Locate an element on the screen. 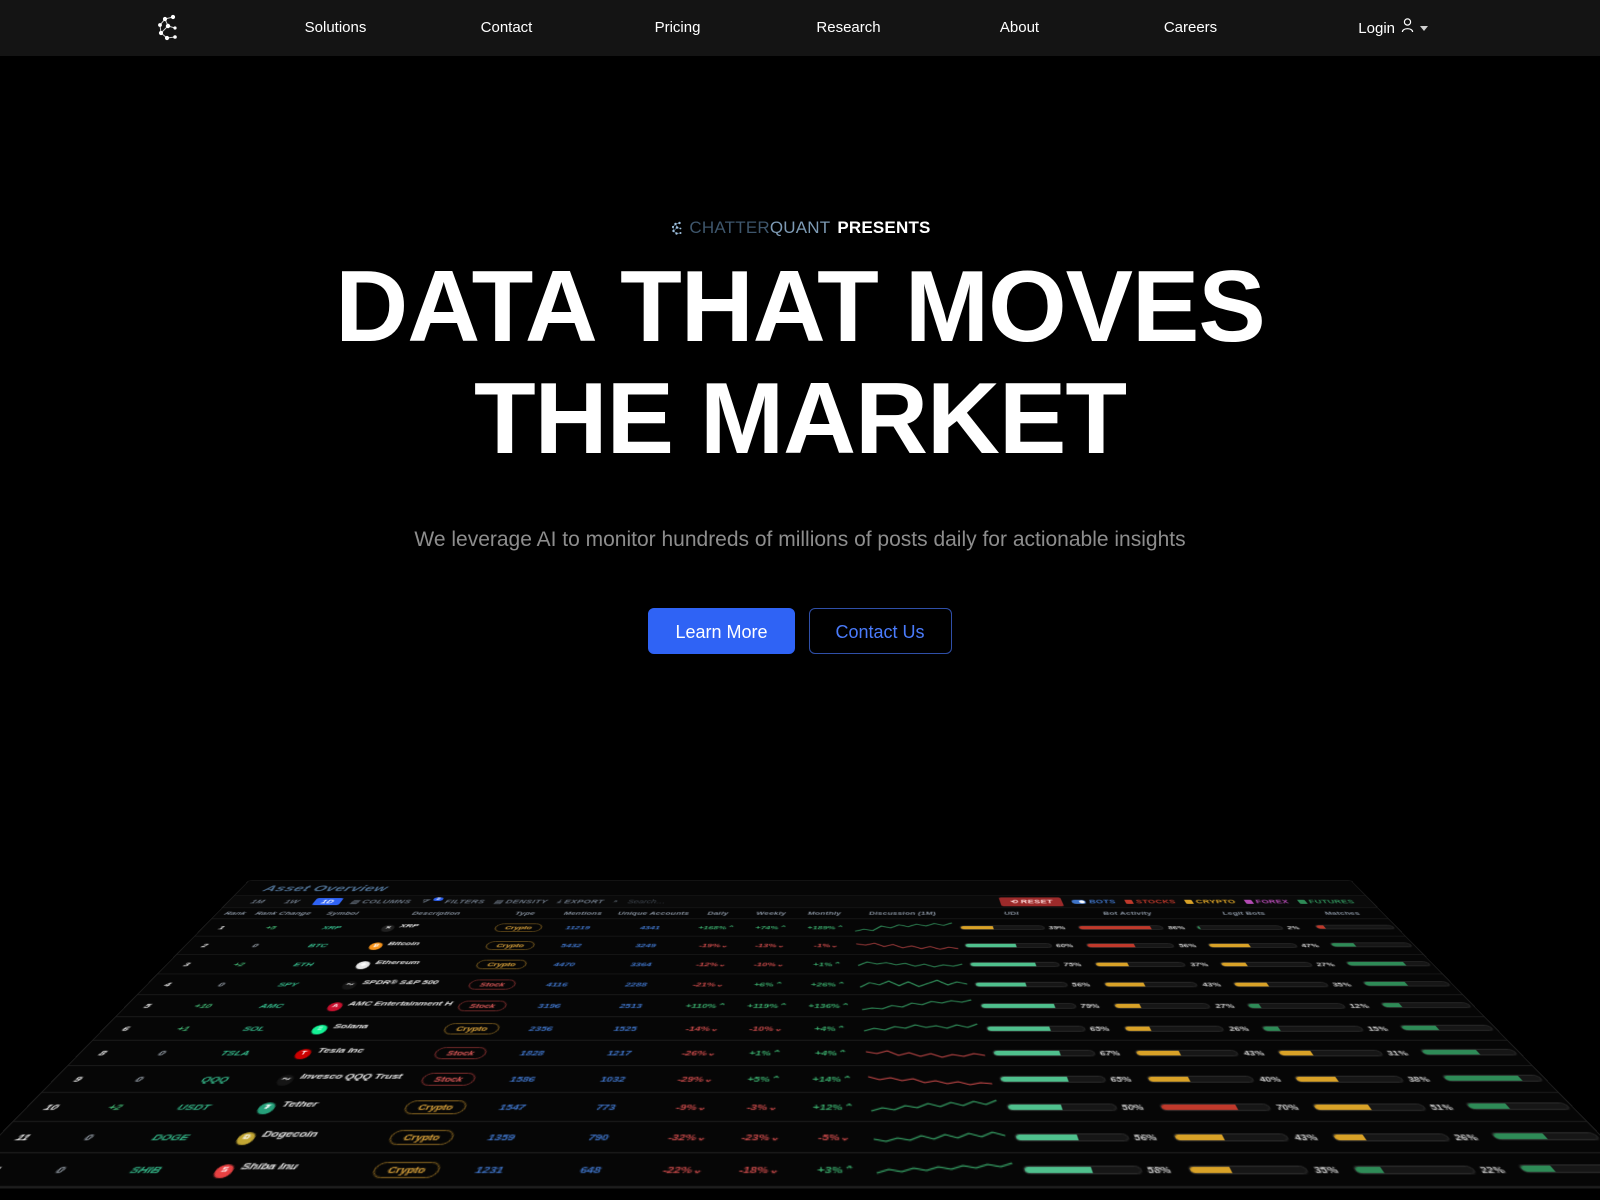 This screenshot has width=1600, height=1200. filters-button: ⧩ 2 FILTERS is located at coordinates (453, 901).